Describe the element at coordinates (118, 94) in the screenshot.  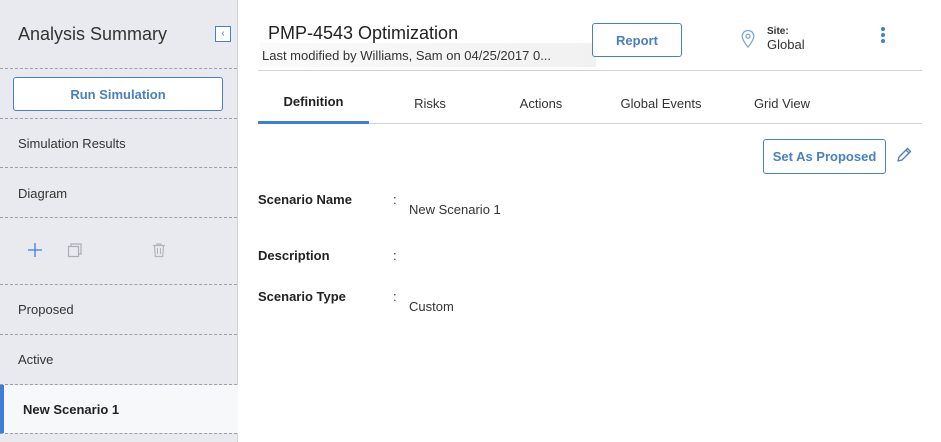
I see `run-simulation-button: Run Simulation` at that location.